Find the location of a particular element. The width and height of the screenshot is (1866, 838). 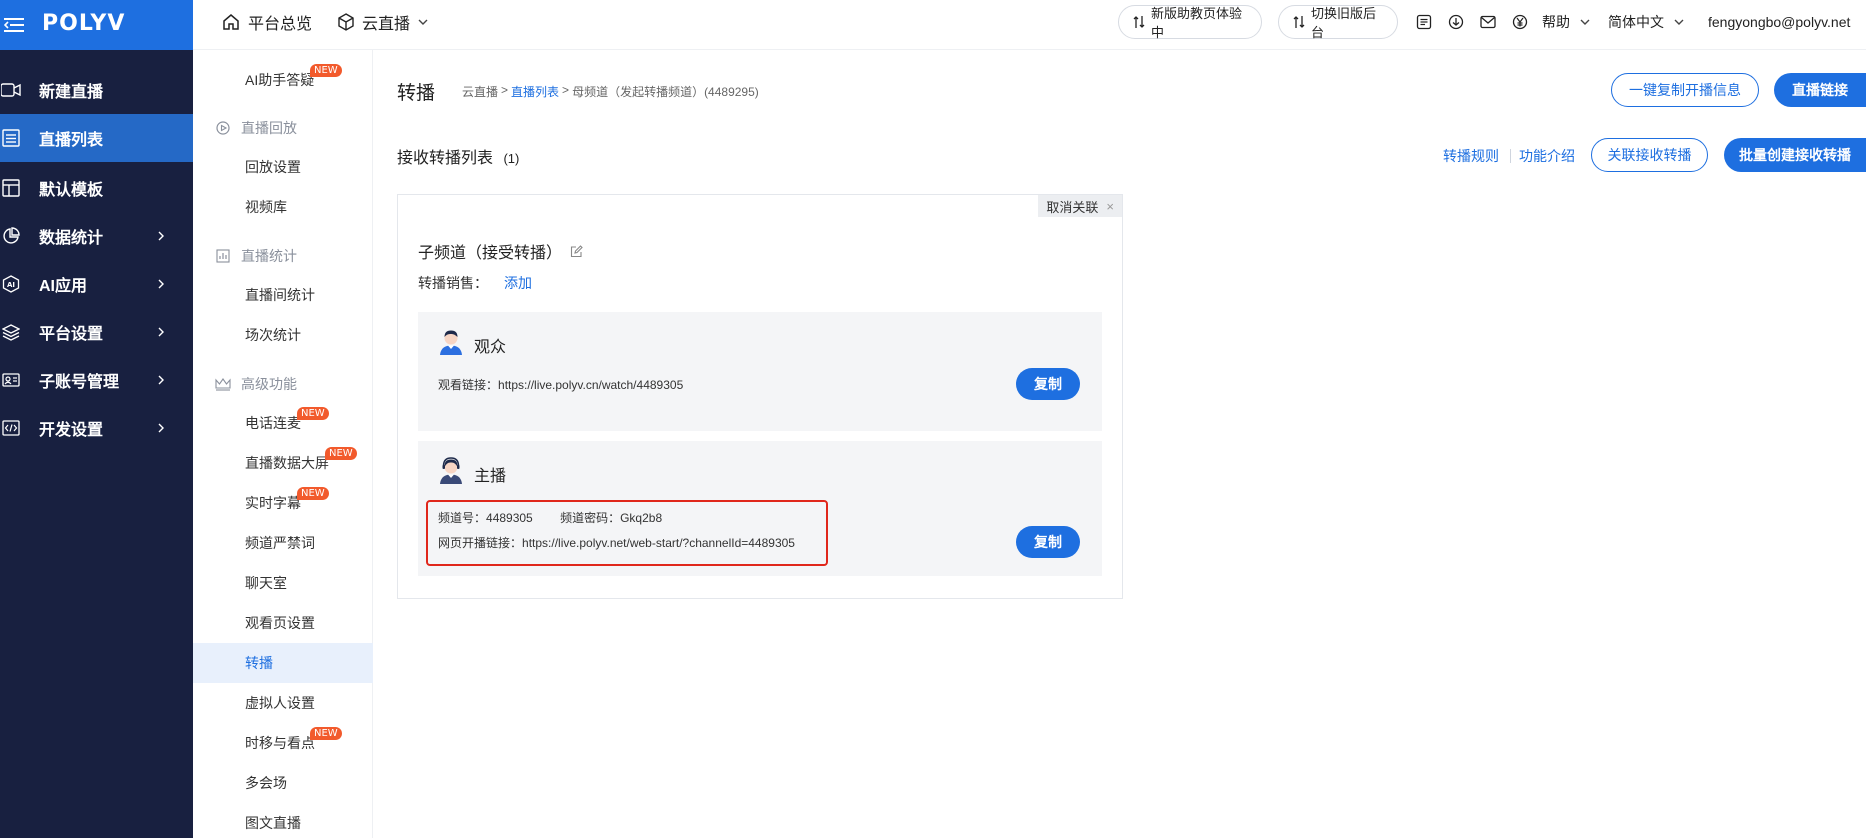

feature-intro-link: 功能介绍 is located at coordinates (1547, 156).